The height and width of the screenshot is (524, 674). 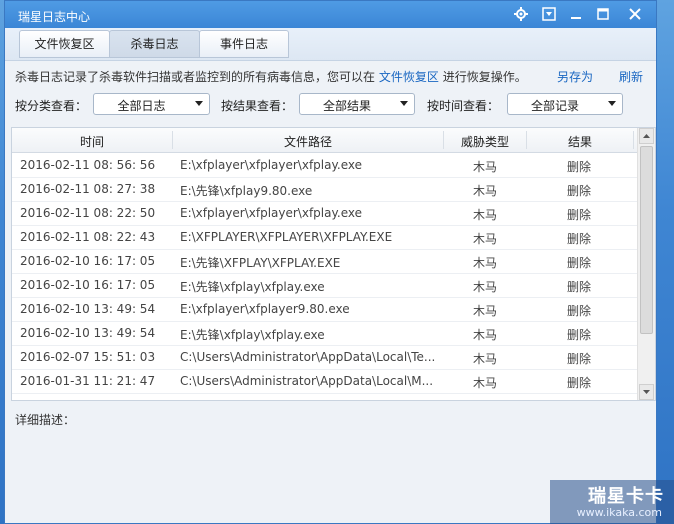 What do you see at coordinates (330, 14) in the screenshot?
I see `title-bar: 瑞星日志中心` at bounding box center [330, 14].